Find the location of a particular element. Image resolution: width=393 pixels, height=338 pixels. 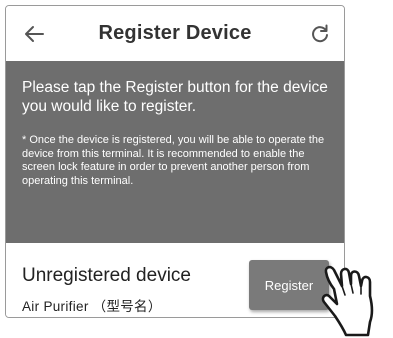

device-model: Air Purifier （型号名） is located at coordinates (92, 306).